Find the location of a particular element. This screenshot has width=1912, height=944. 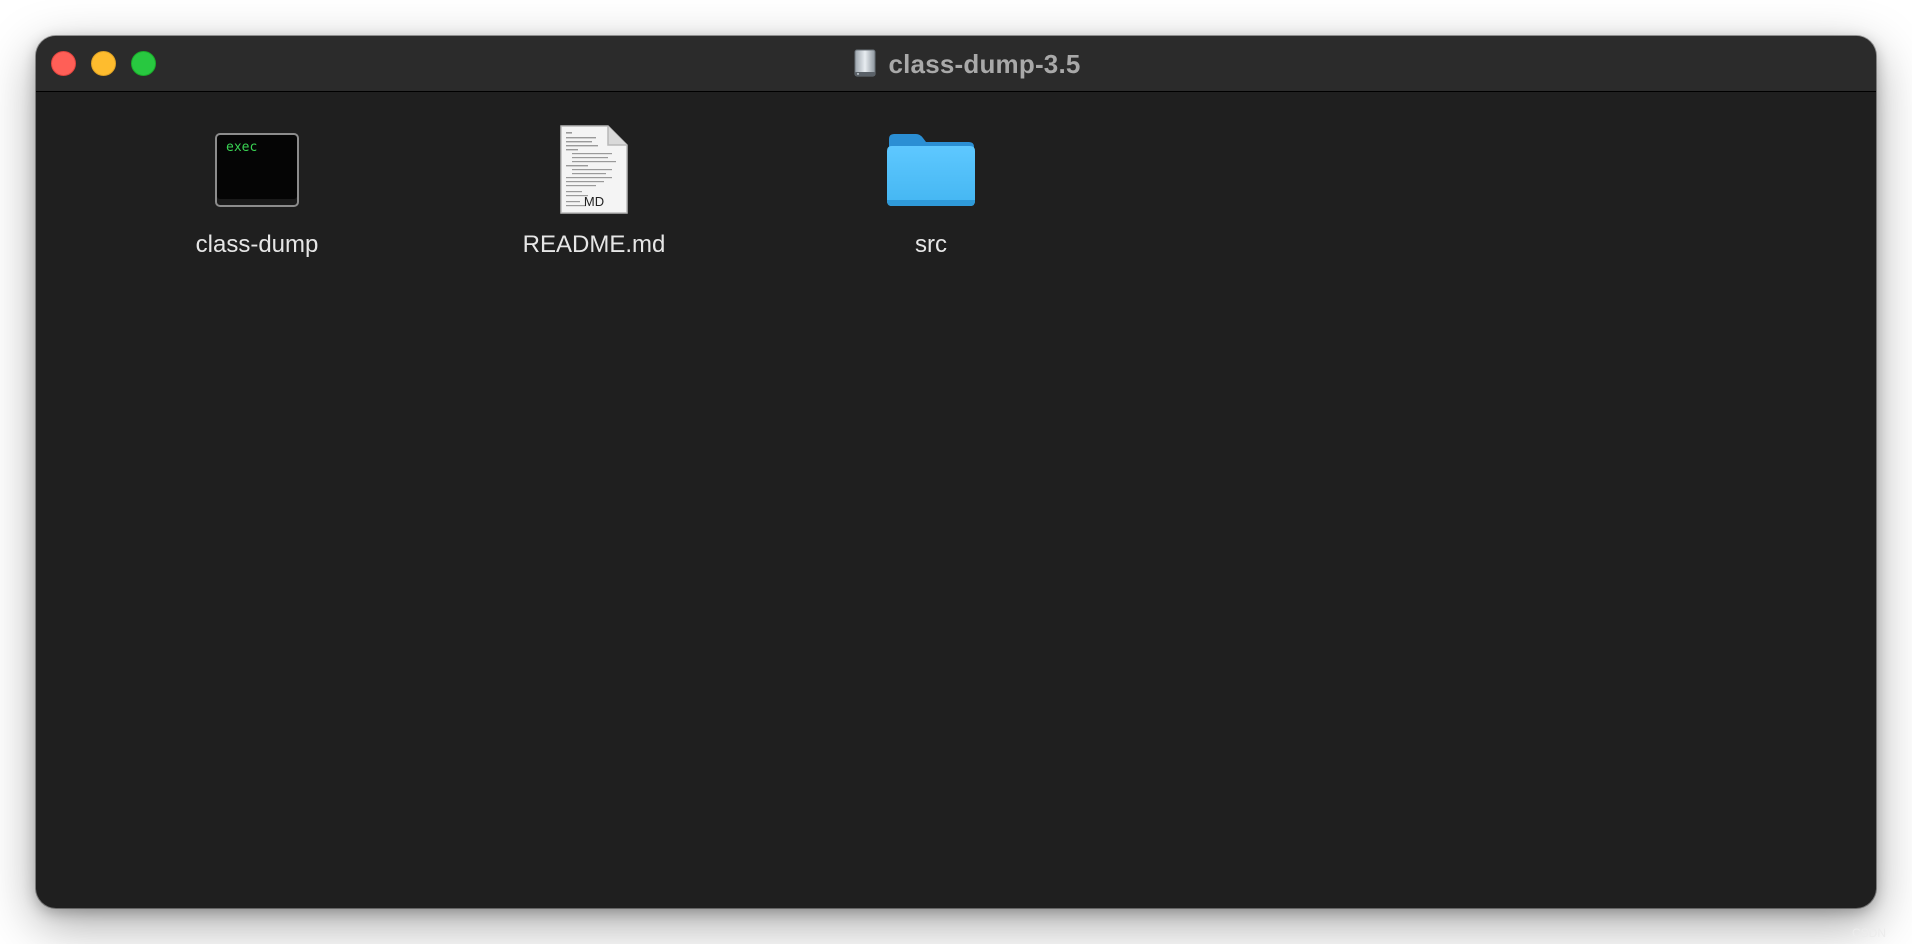

title-bar: class-dump-3.5 is located at coordinates (956, 64).